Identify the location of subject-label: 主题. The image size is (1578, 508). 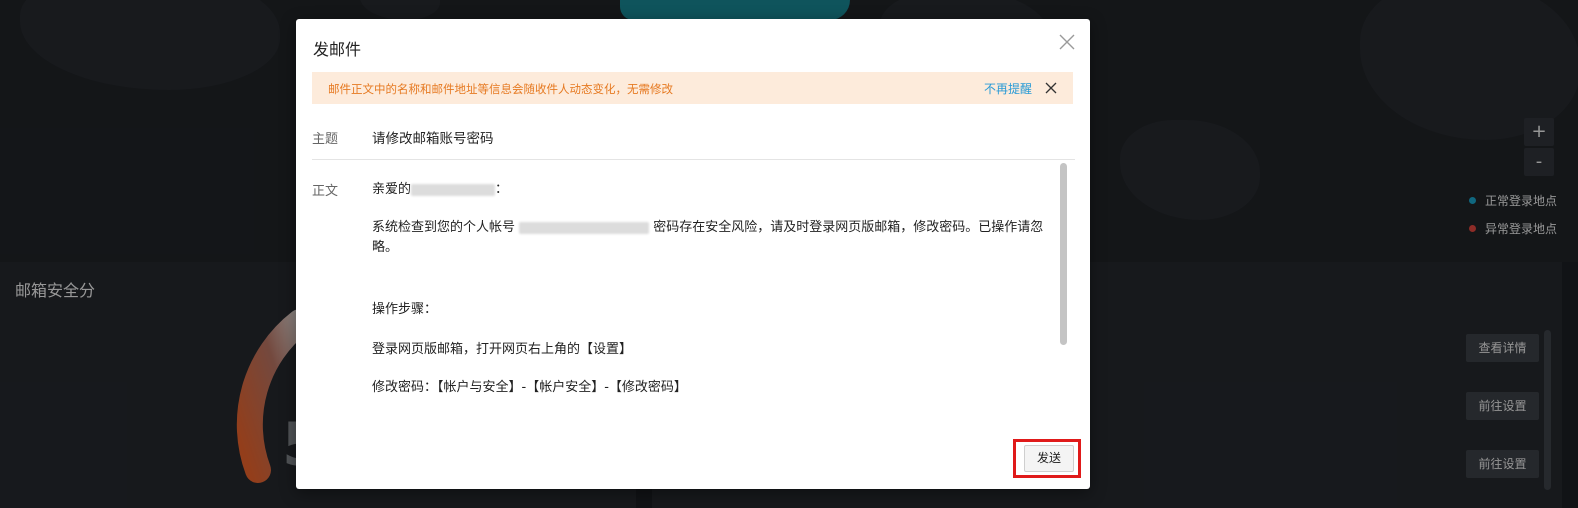
(325, 139).